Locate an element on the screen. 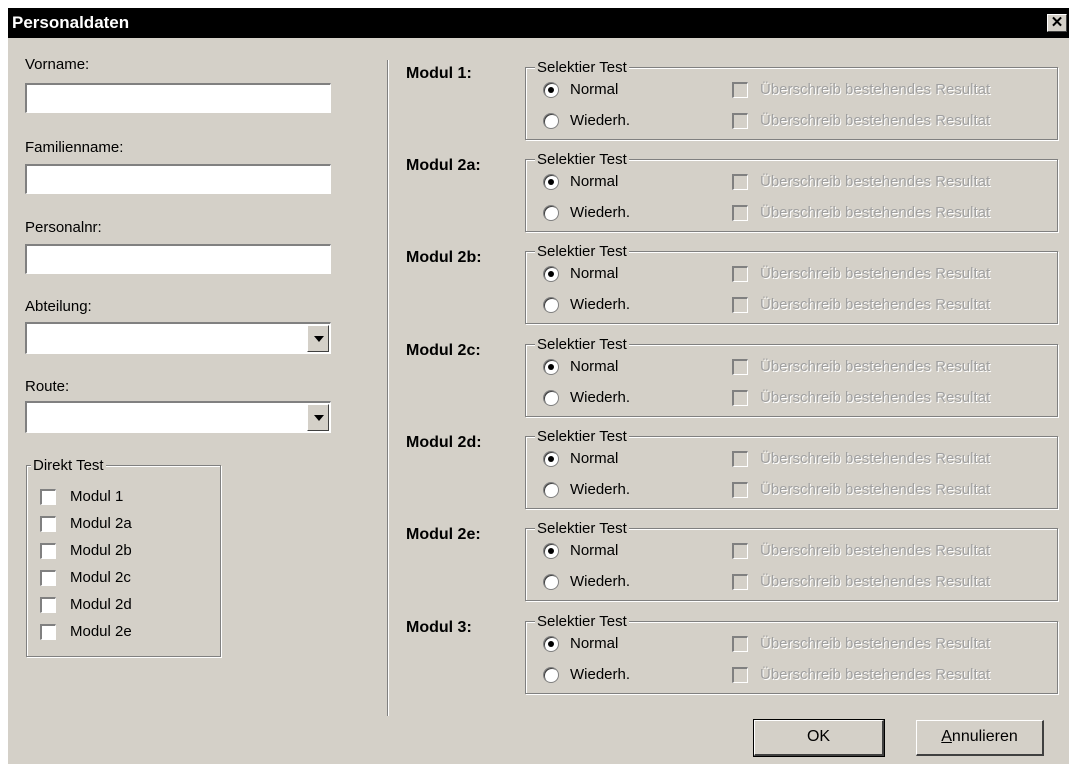  ok-button: OK is located at coordinates (819, 738).